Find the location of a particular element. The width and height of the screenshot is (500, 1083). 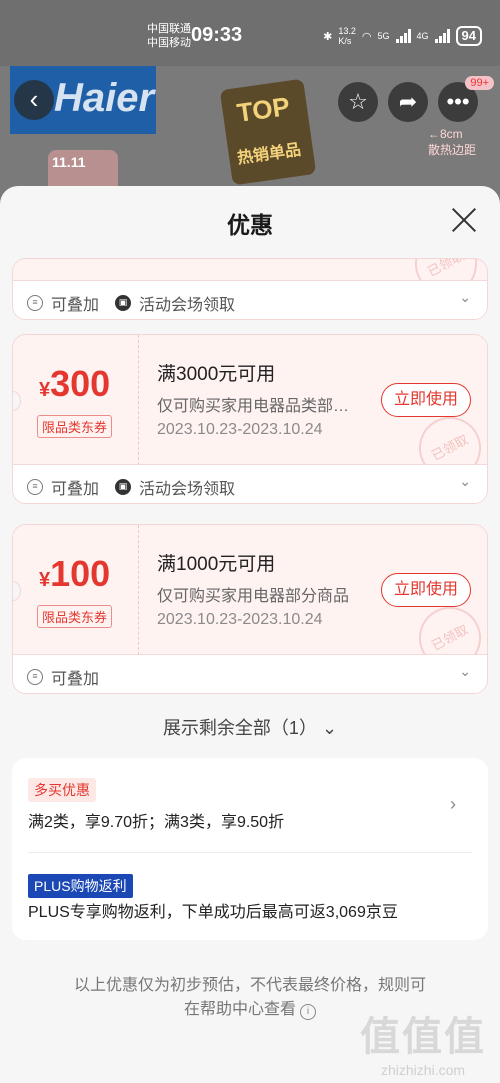

status-icons: ✱ 13.2 K/s ◠ 5G 4G 94 is located at coordinates (402, 36).